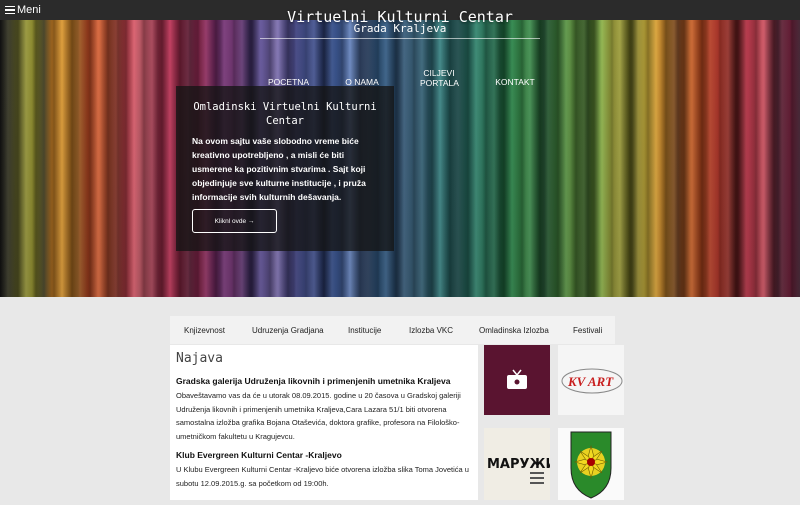 This screenshot has height=505, width=800. I want to click on crest-icon, so click(591, 465).